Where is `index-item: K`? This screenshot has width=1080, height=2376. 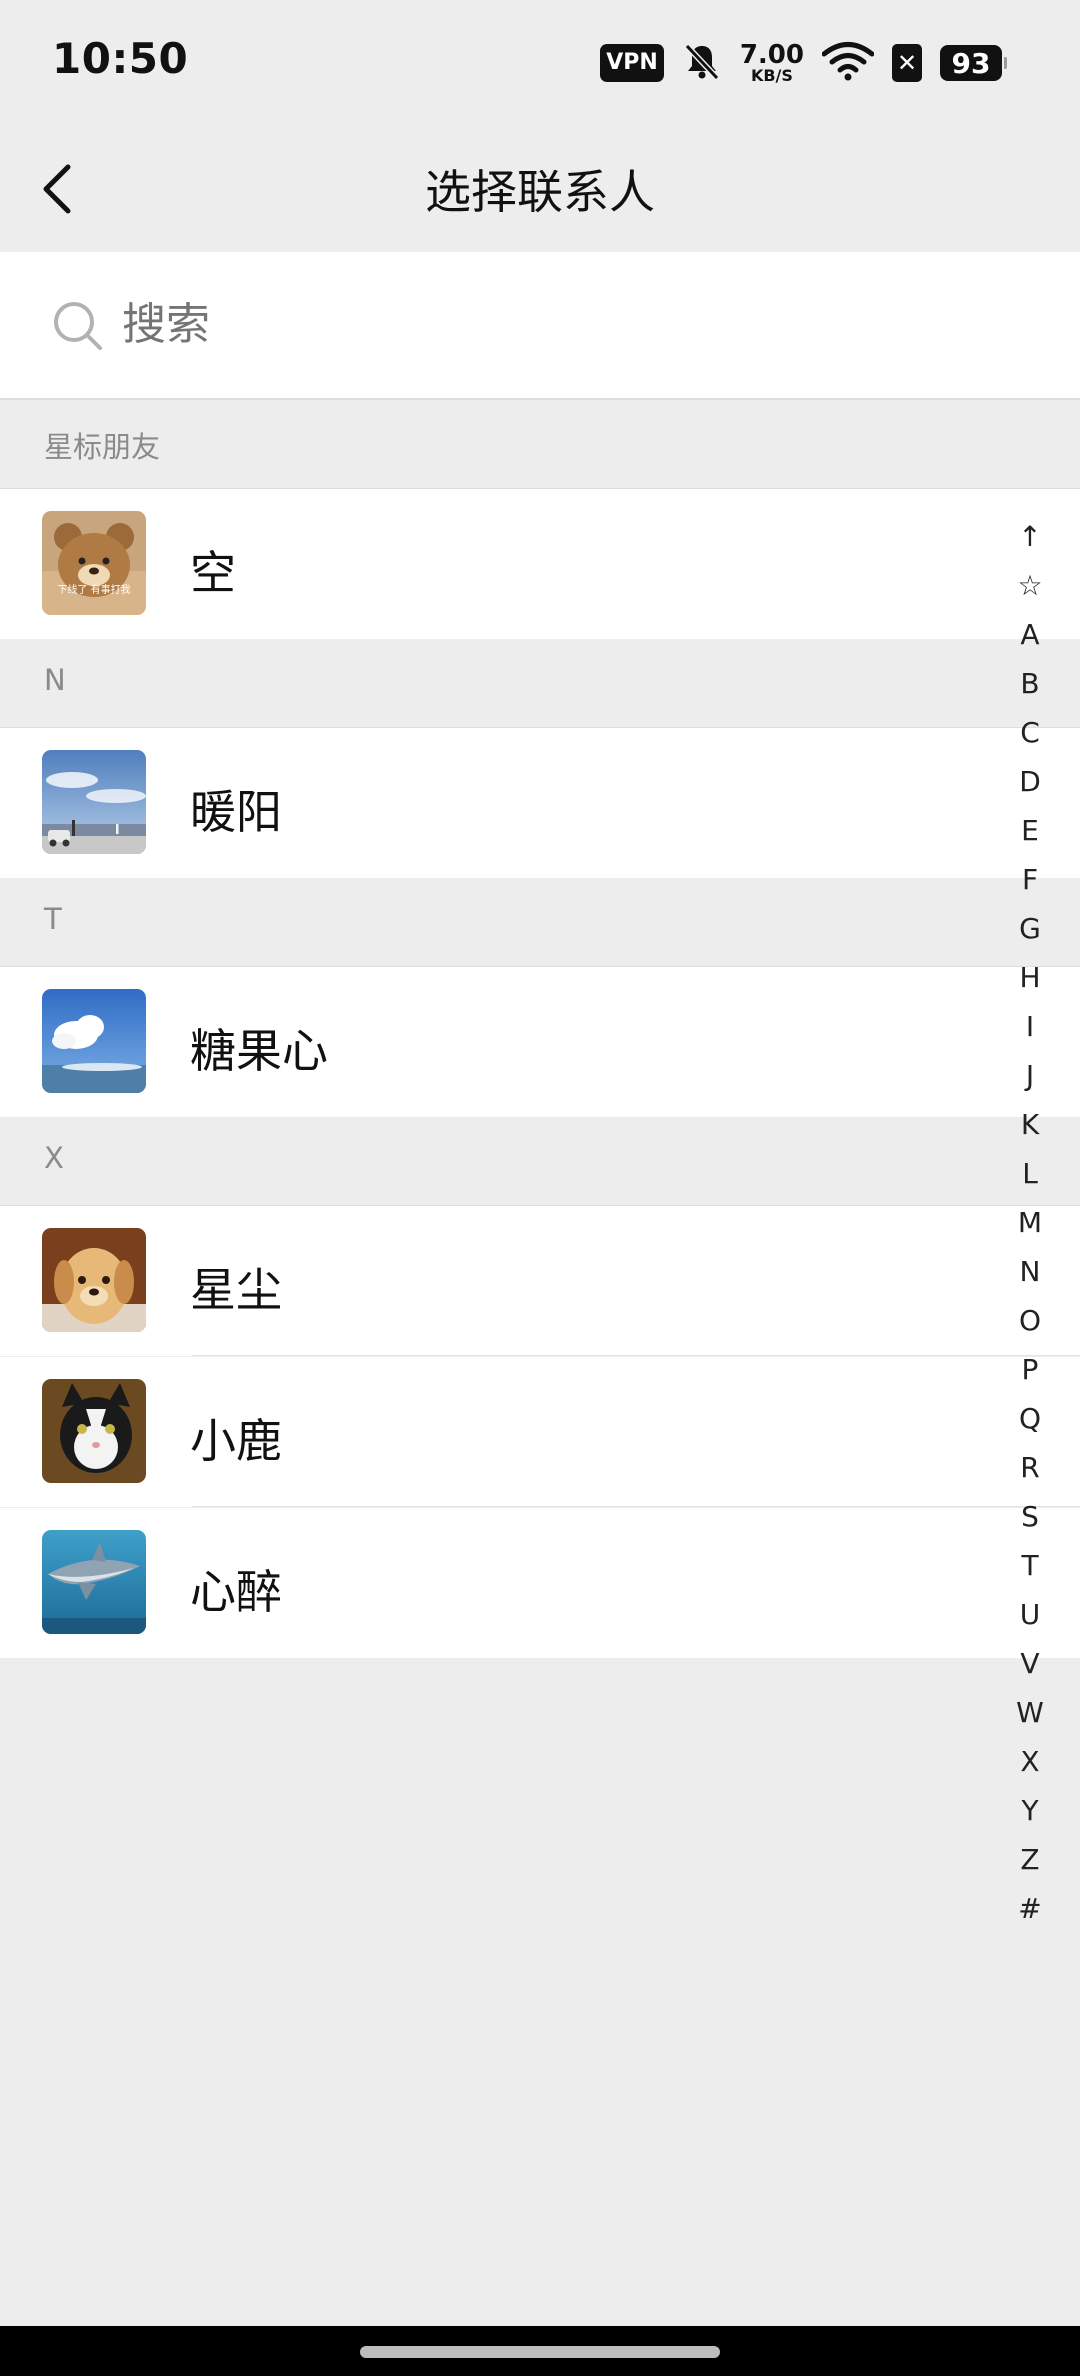
index-item: K is located at coordinates (1030, 1124).